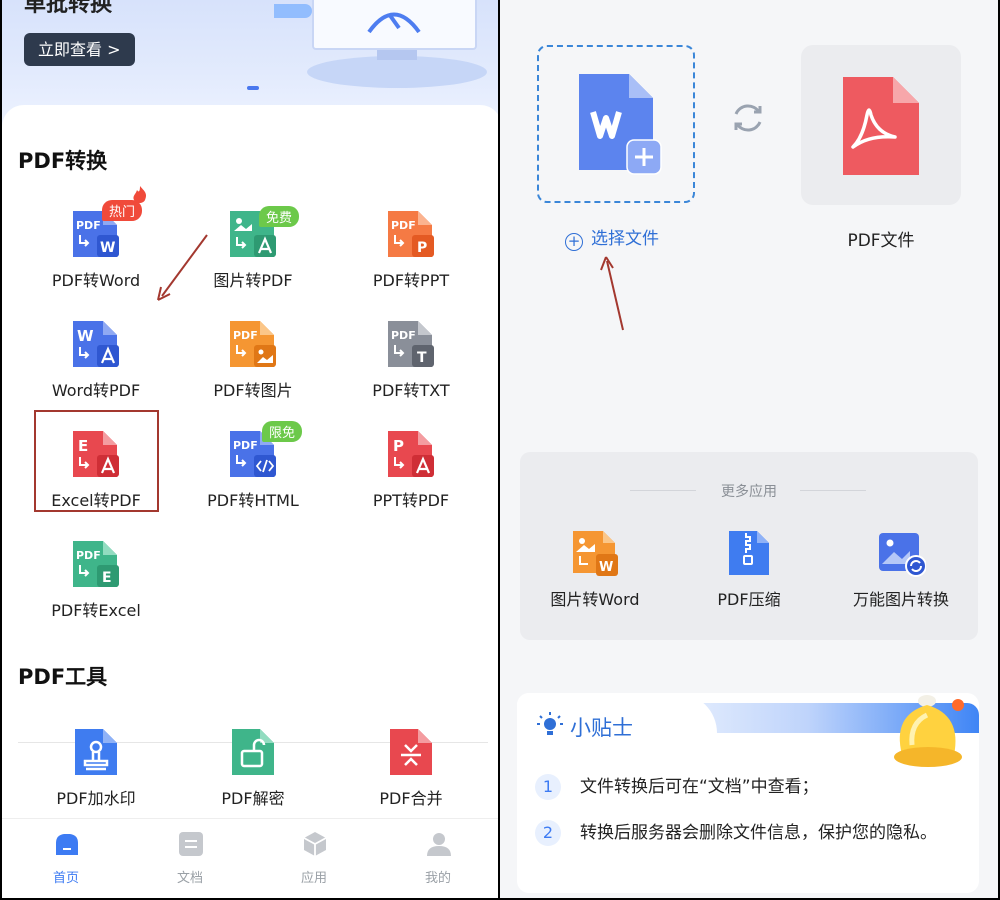 Image resolution: width=1000 pixels, height=900 pixels. I want to click on app-label: 万能图片转换, so click(900, 599).